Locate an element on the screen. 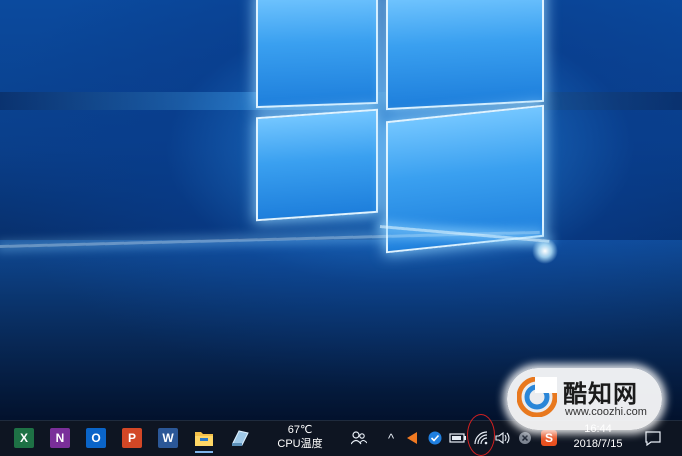 The width and height of the screenshot is (682, 456). window-pane-bottom-left is located at coordinates (317, 165).